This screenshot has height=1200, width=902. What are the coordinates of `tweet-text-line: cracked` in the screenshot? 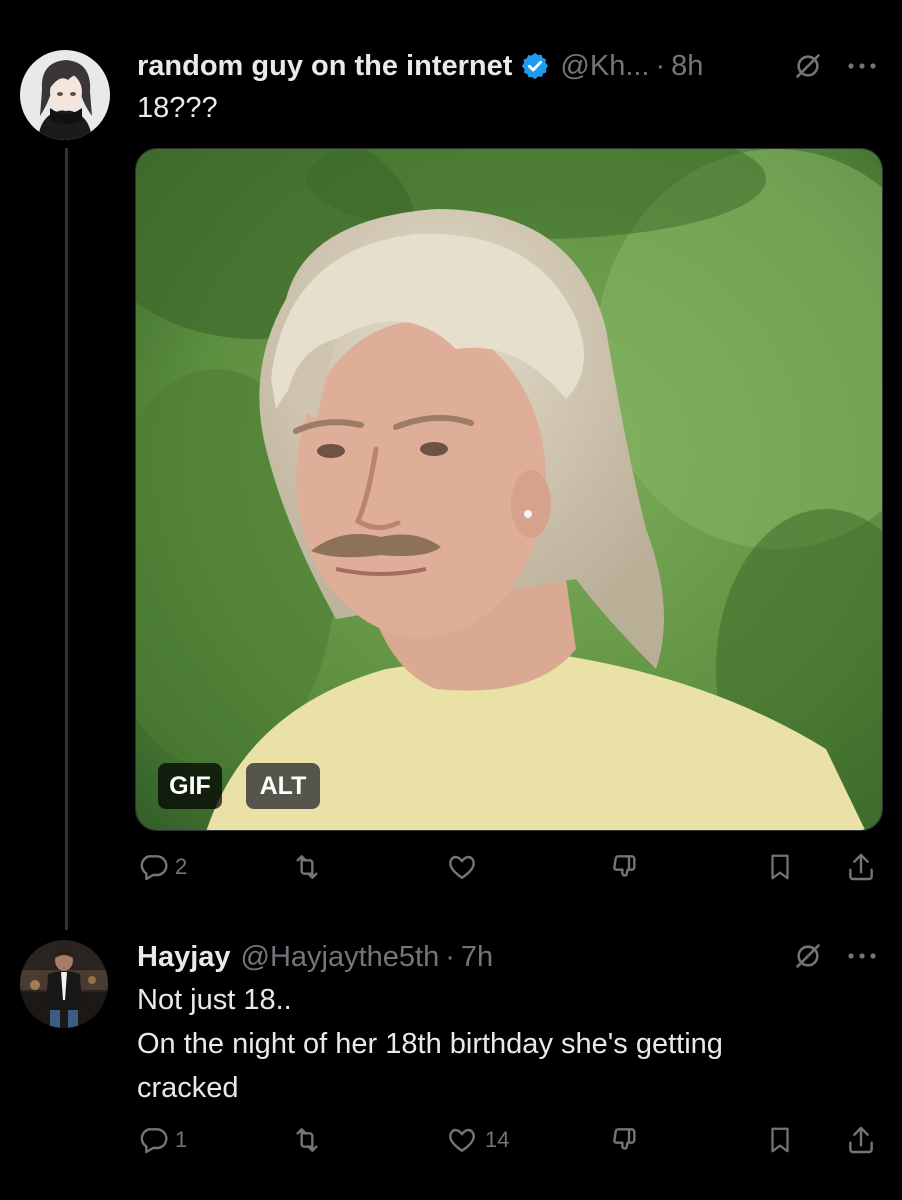 It's located at (188, 1088).